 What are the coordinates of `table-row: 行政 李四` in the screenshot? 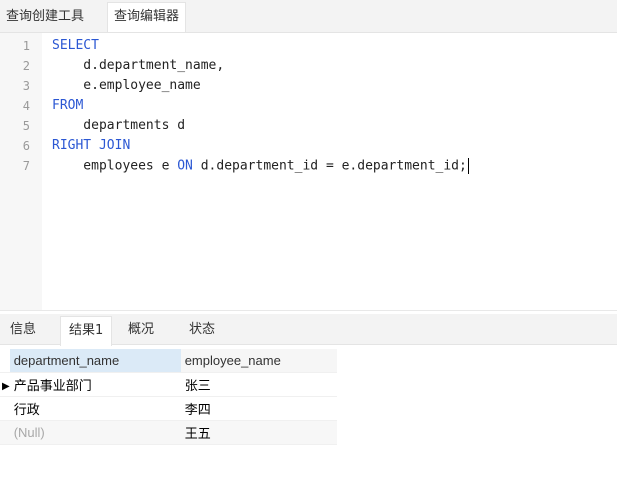 It's located at (168, 408).